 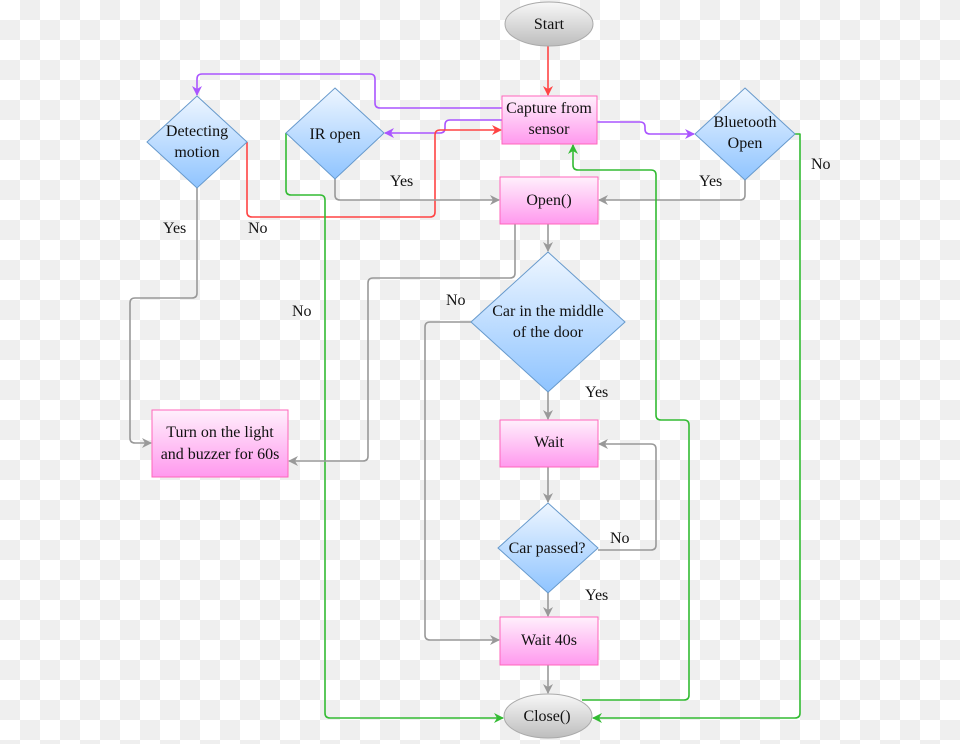 I want to click on bluetooth-no-label: No, so click(x=821, y=164).